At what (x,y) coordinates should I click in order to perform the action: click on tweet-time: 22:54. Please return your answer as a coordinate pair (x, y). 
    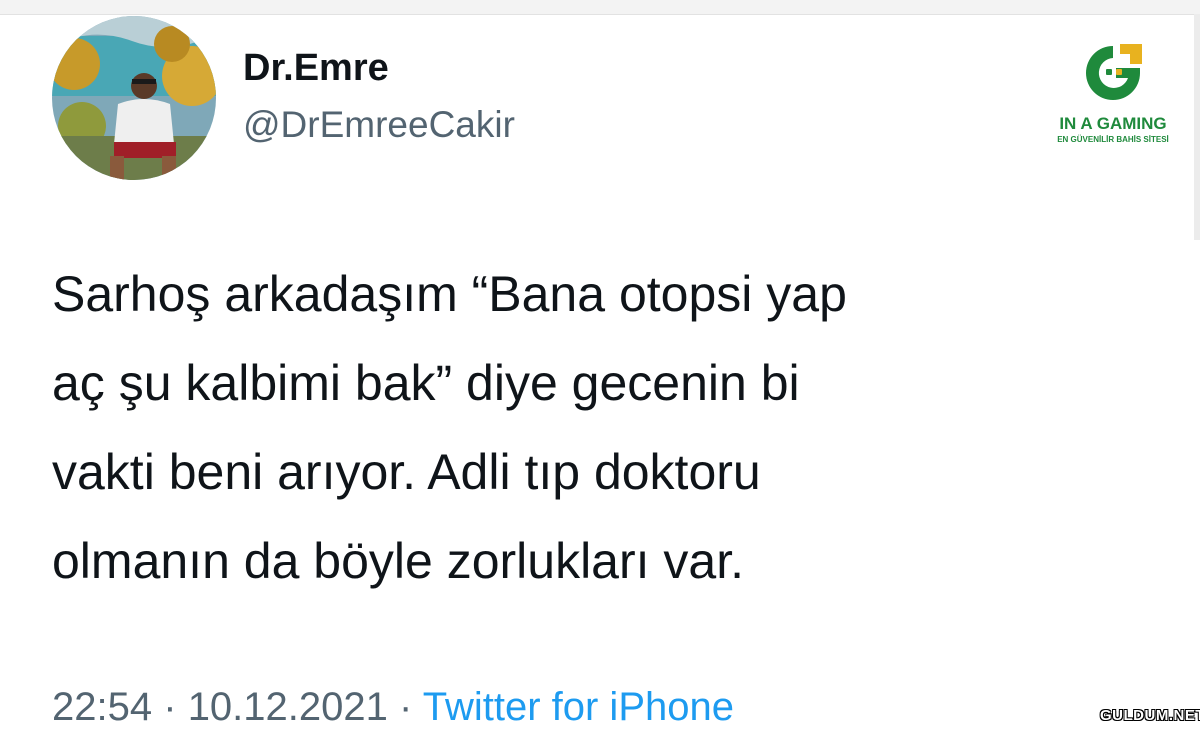
    Looking at the image, I should click on (102, 707).